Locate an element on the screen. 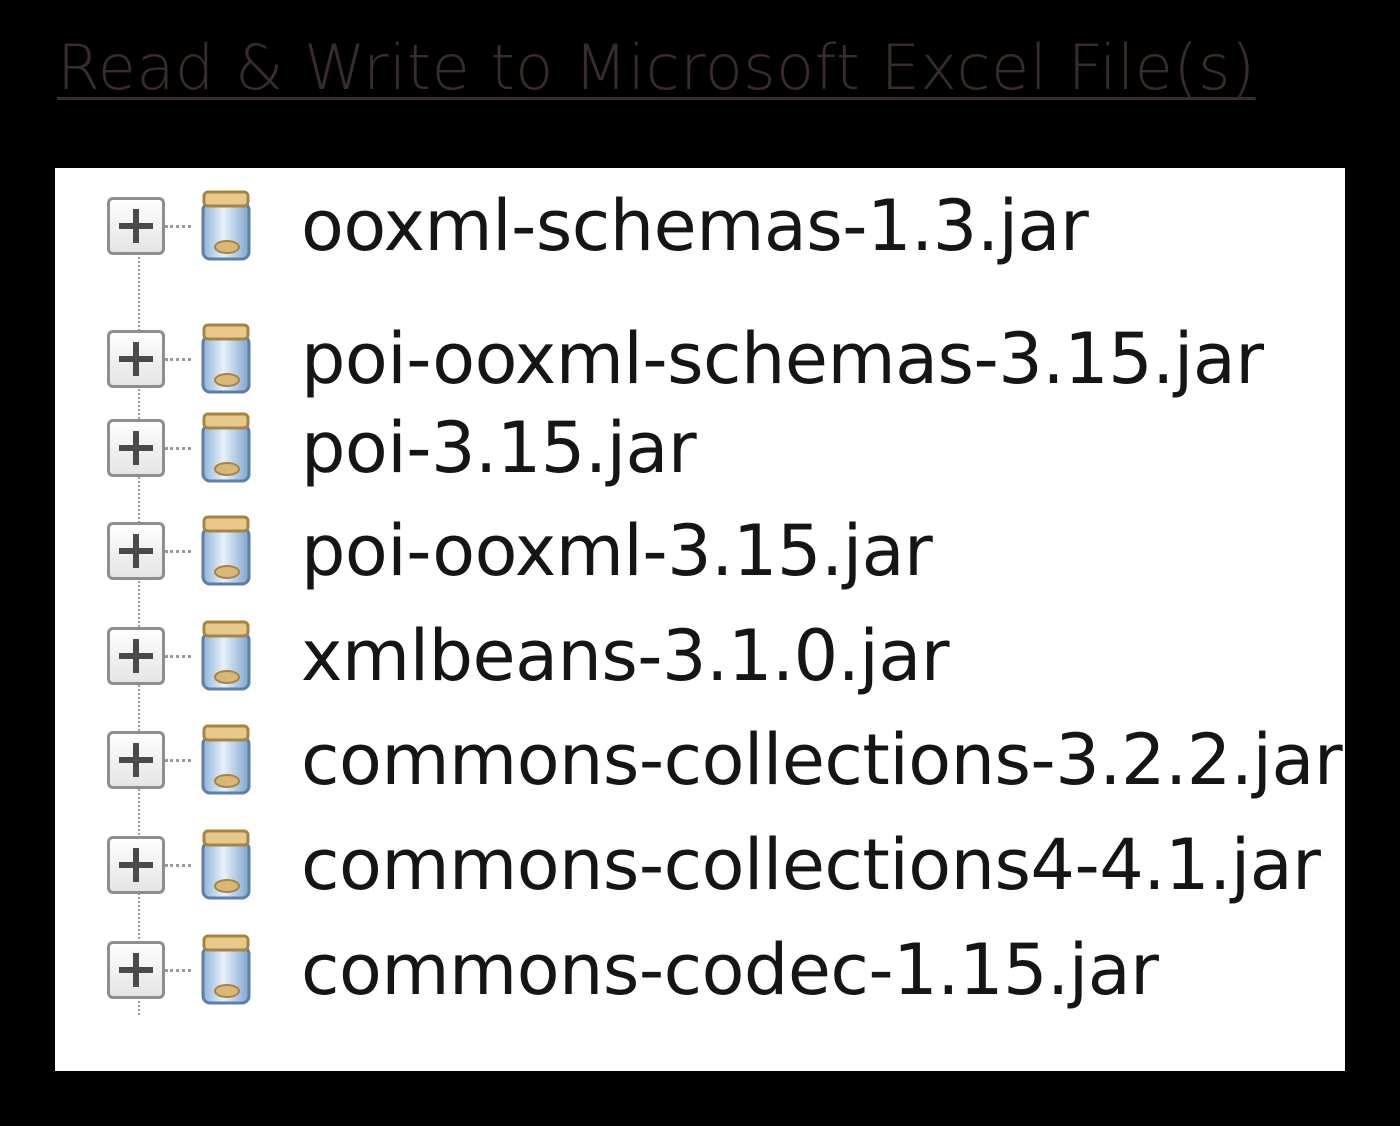 This screenshot has height=1126, width=1400. tree-item-label: poi-ooxml-3.15.jar is located at coordinates (617, 551).